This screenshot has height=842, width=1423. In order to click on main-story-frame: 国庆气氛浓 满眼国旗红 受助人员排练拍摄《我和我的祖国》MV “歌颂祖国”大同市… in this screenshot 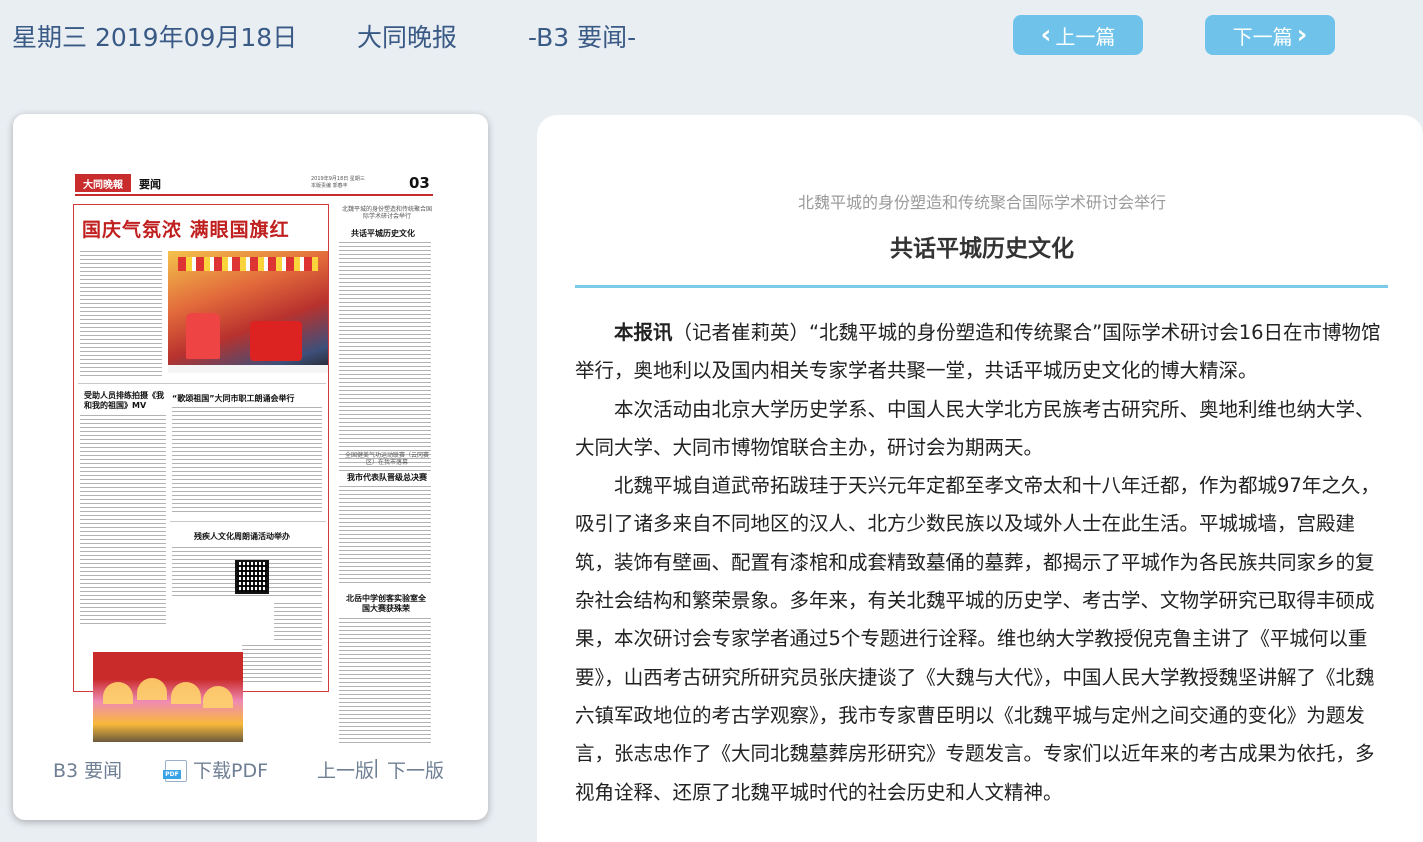, I will do `click(201, 448)`.